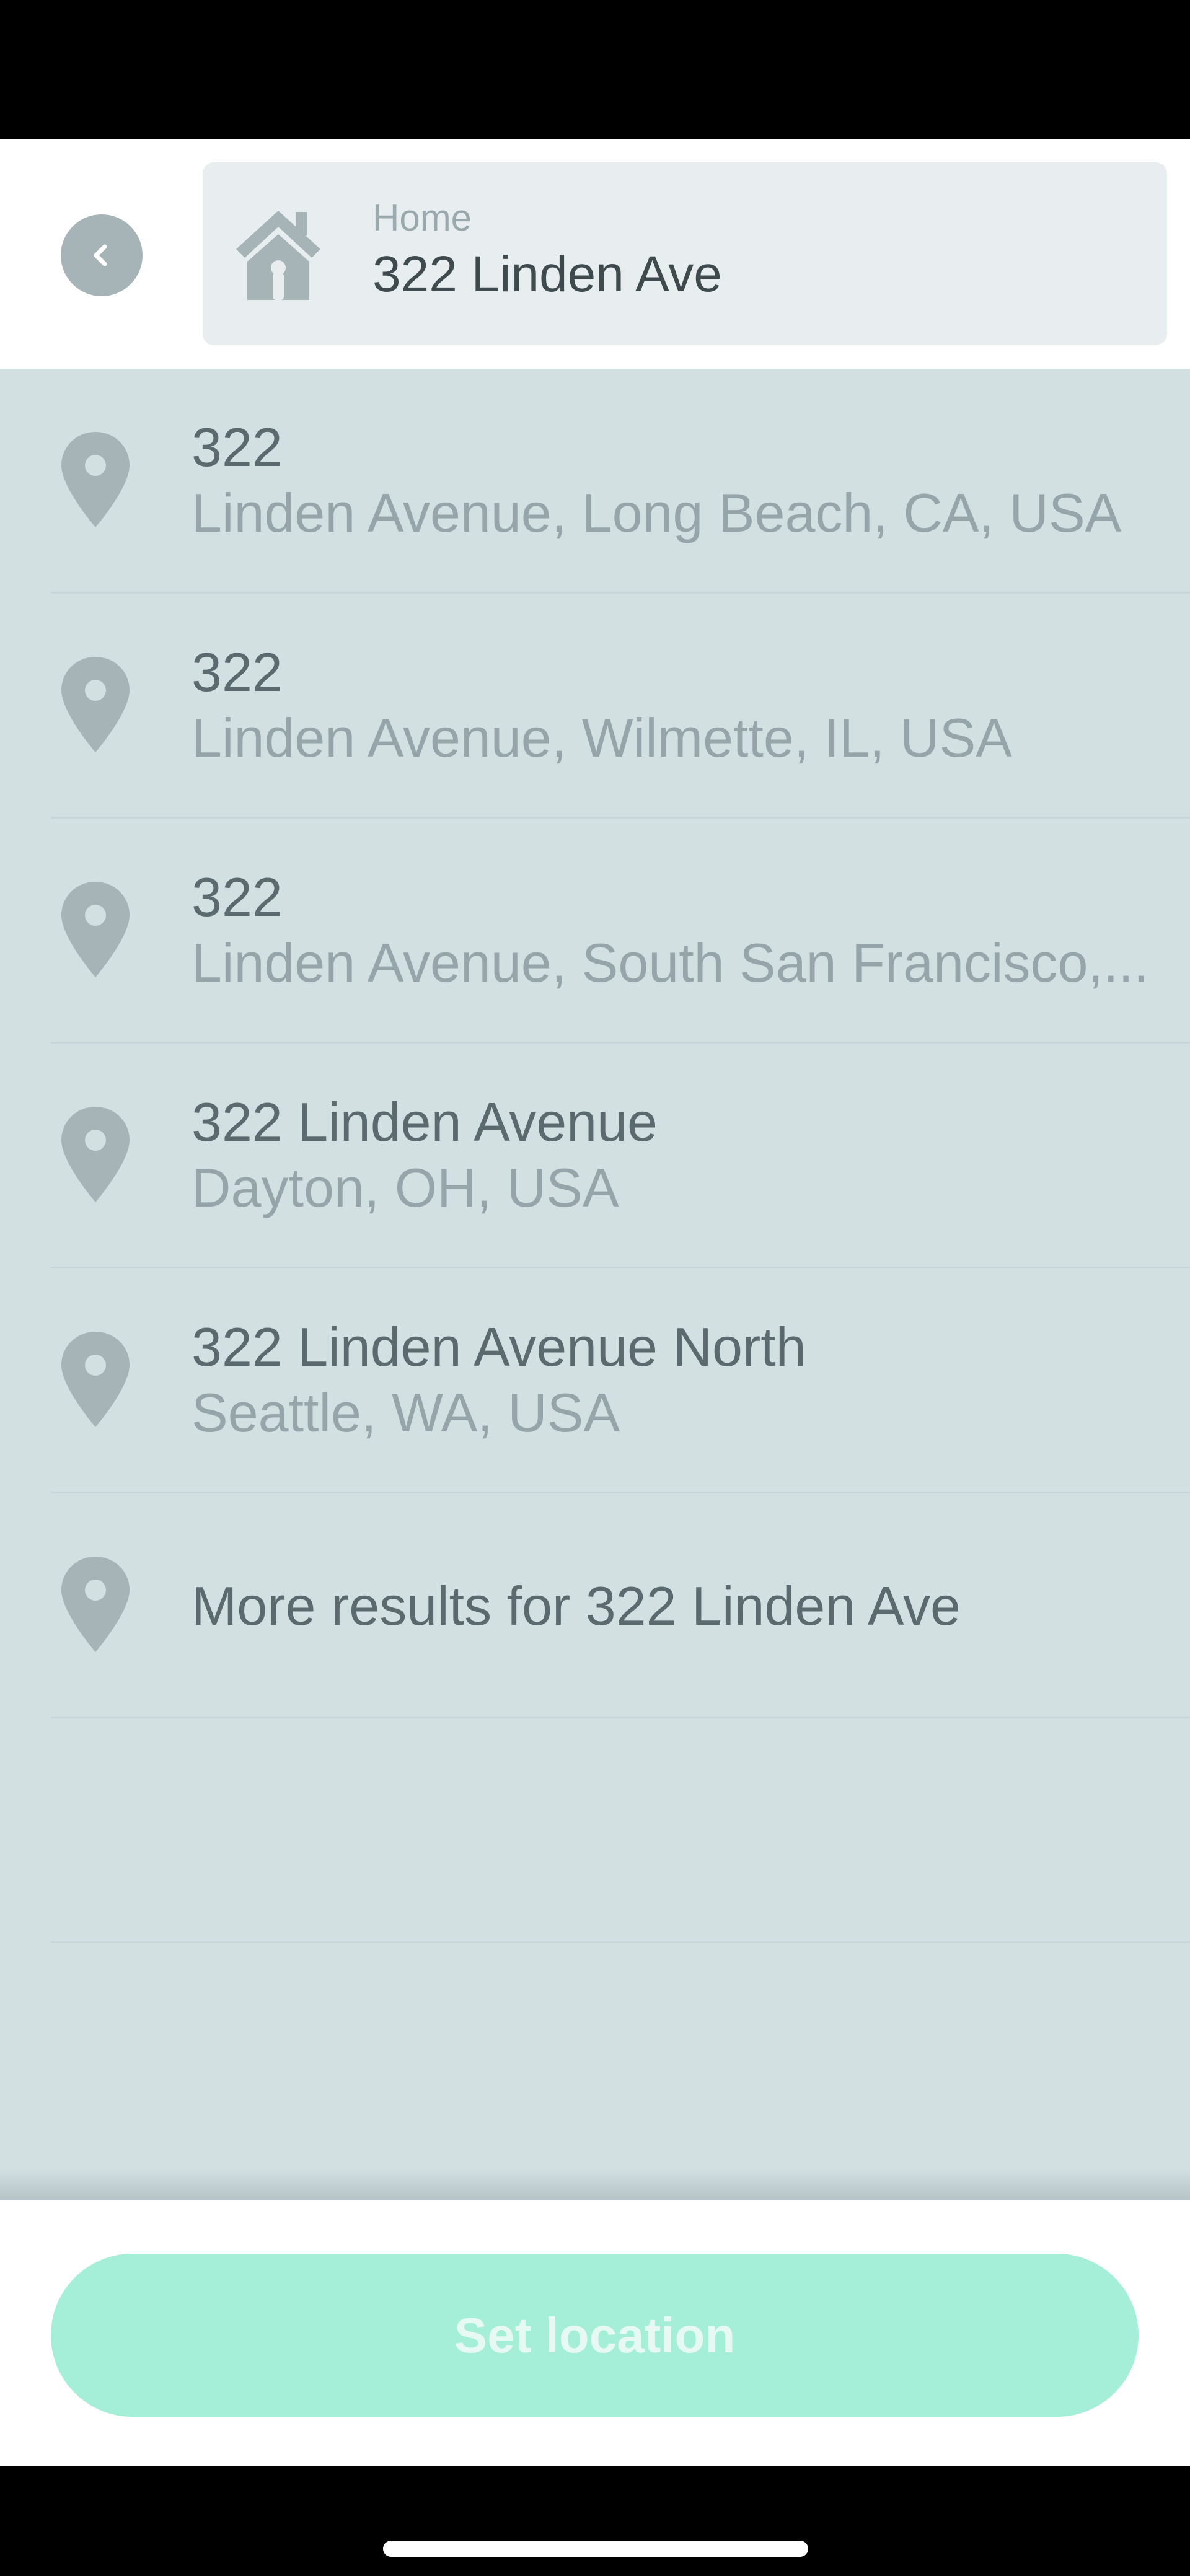 The image size is (1190, 2576). Describe the element at coordinates (499, 1347) in the screenshot. I see `result-primary-text: 322 Linden Avenue North` at that location.